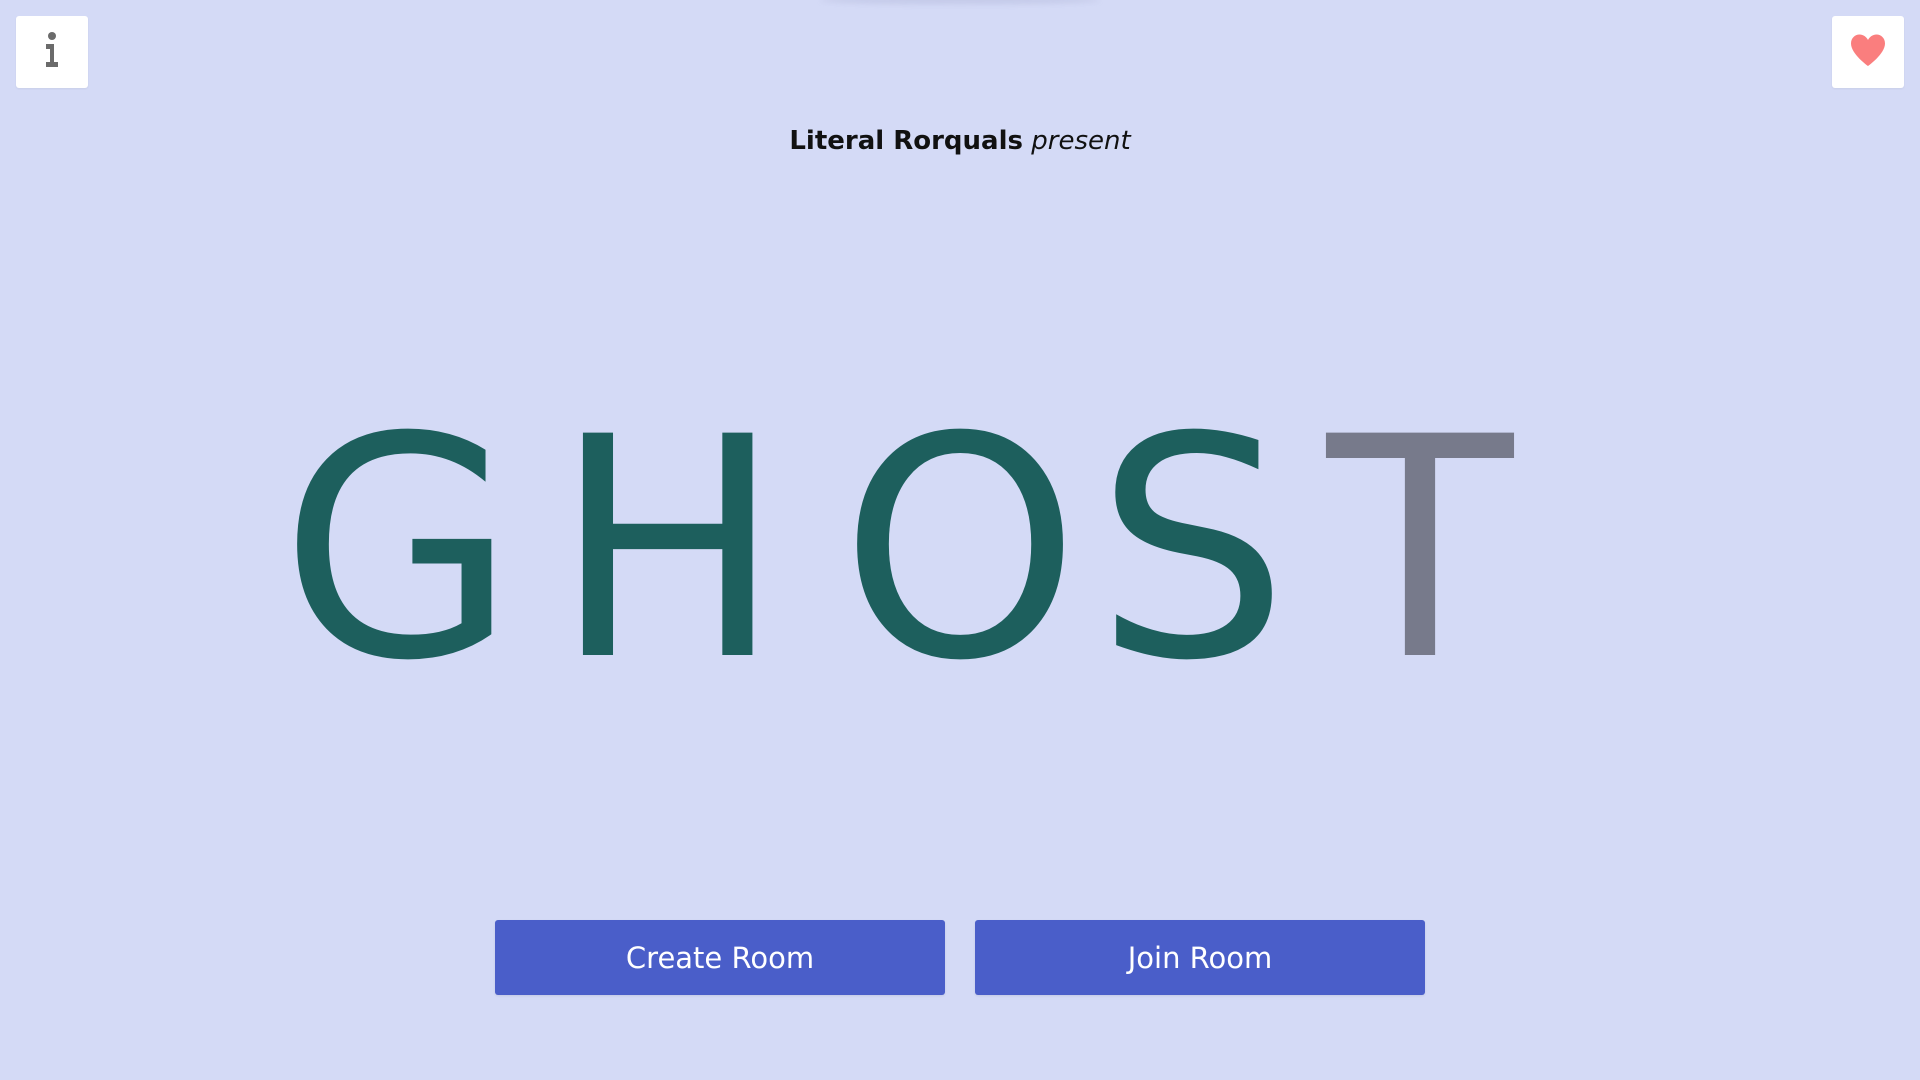 This screenshot has height=1080, width=1920. I want to click on presenter-credit: Literal Rorquals present, so click(960, 141).